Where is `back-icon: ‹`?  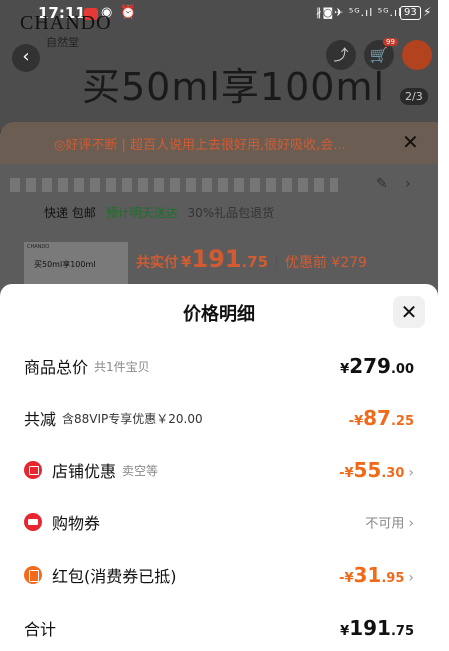 back-icon: ‹ is located at coordinates (26, 58).